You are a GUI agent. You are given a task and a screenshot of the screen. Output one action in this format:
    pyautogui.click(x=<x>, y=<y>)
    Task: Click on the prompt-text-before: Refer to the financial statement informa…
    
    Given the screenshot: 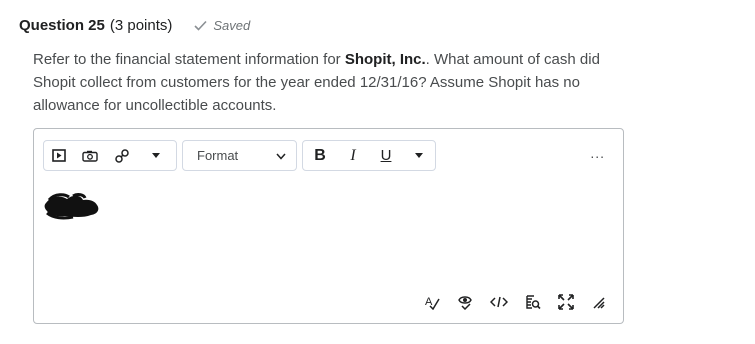 What is the action you would take?
    pyautogui.click(x=189, y=59)
    